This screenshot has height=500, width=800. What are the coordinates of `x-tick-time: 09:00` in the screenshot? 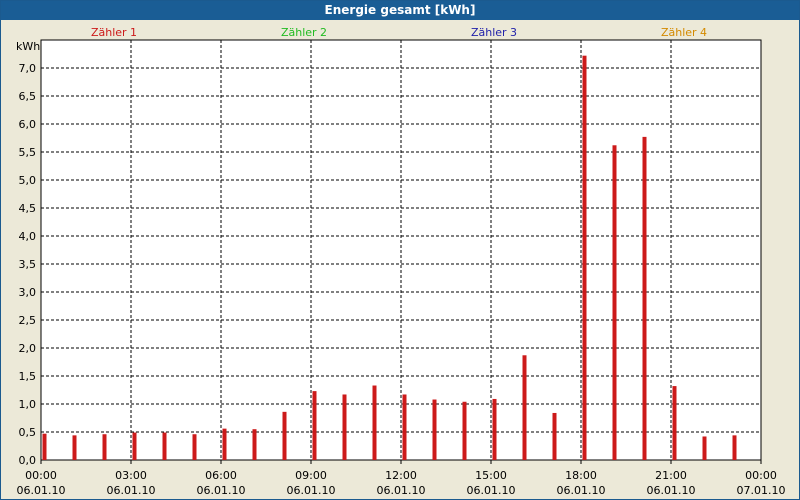 It's located at (311, 475).